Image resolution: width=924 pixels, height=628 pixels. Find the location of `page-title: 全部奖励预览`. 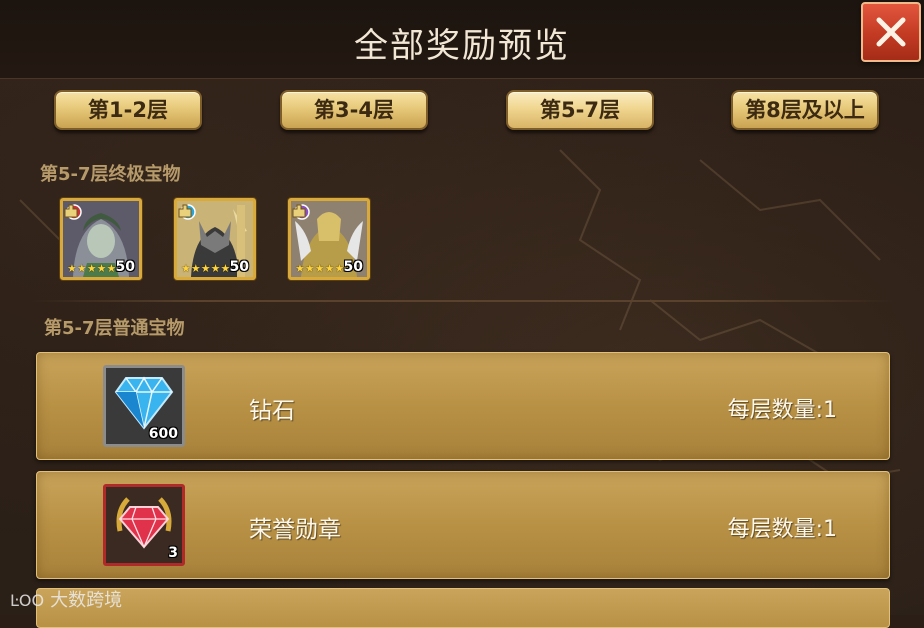

page-title: 全部奖励预览 is located at coordinates (462, 46).